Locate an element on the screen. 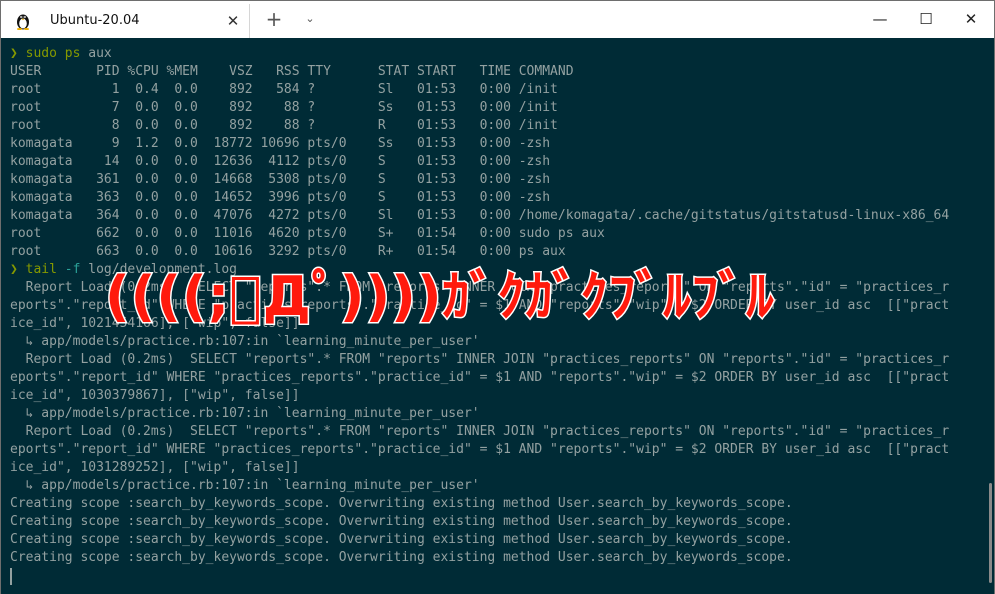  command-flag: -f is located at coordinates (68, 269).